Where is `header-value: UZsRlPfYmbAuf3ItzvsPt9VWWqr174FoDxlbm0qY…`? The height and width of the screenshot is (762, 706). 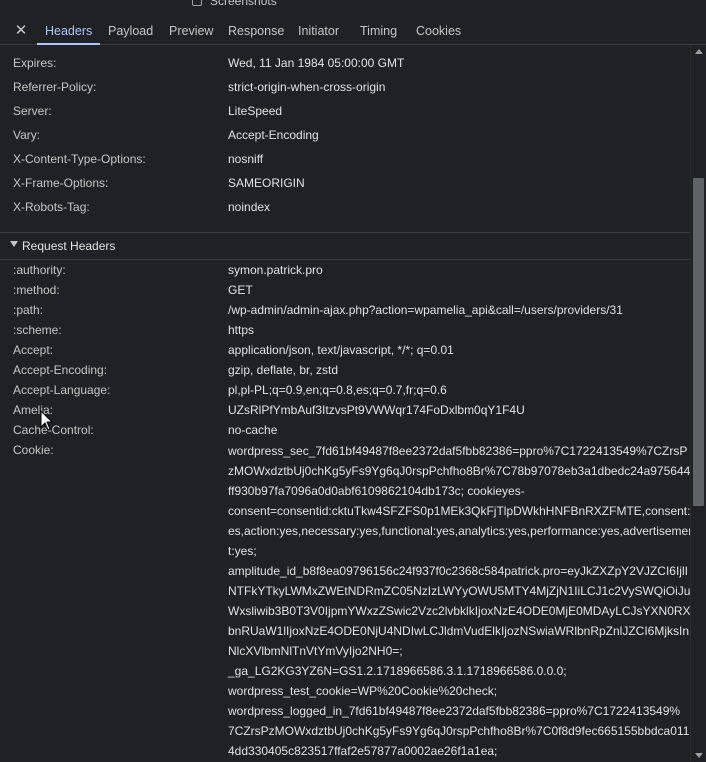 header-value: UZsRlPfYmbAuf3ItzvsPt9VWWqr174FoDxlbm0qY… is located at coordinates (376, 410).